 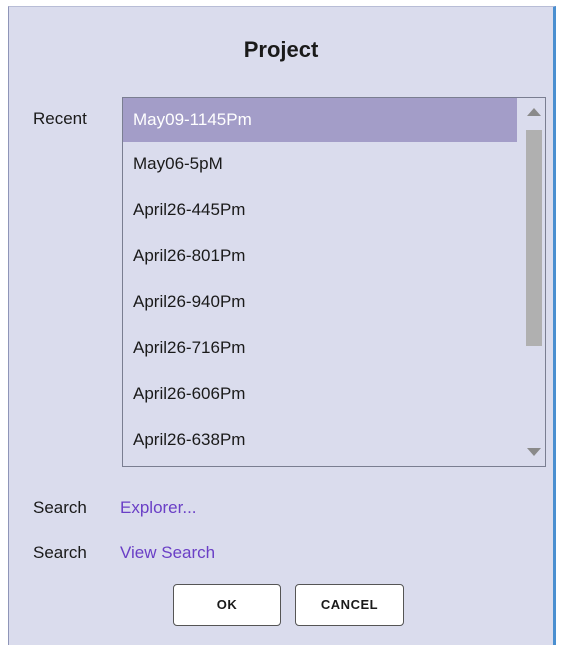 What do you see at coordinates (281, 49) in the screenshot?
I see `dialog-title: Project` at bounding box center [281, 49].